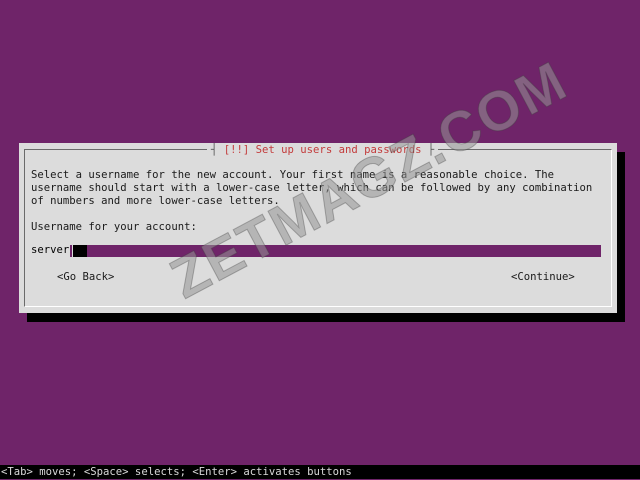 This screenshot has height=480, width=640. Describe the element at coordinates (51, 251) in the screenshot. I see `username-input-value: server` at that location.